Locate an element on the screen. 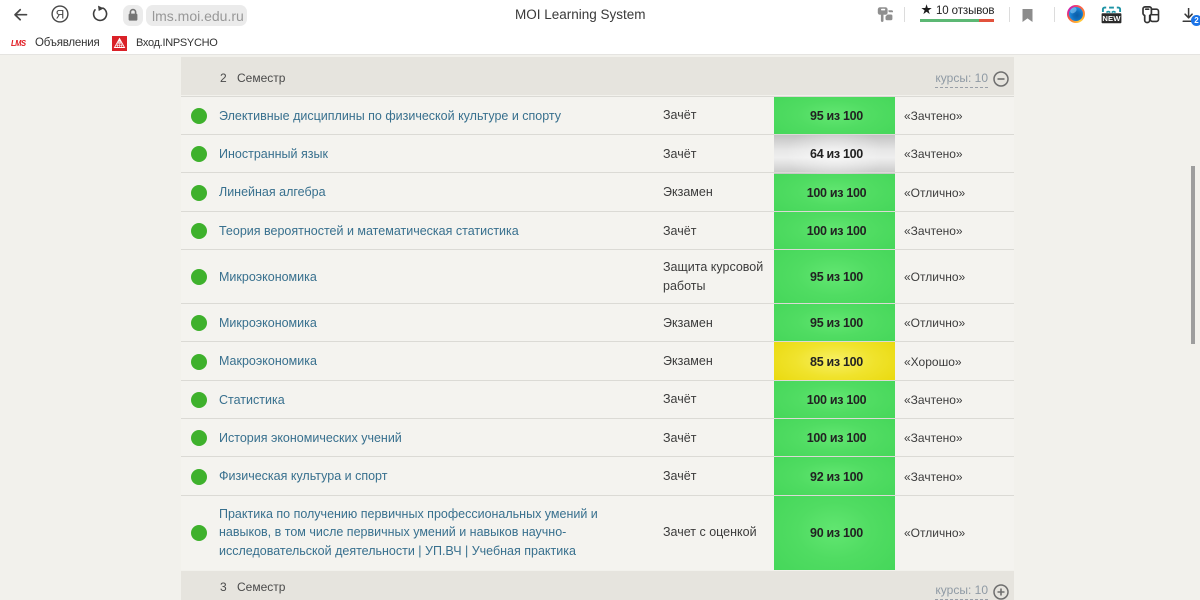 This screenshot has height=600, width=1200. svg-text: Я is located at coordinates (60, 14).